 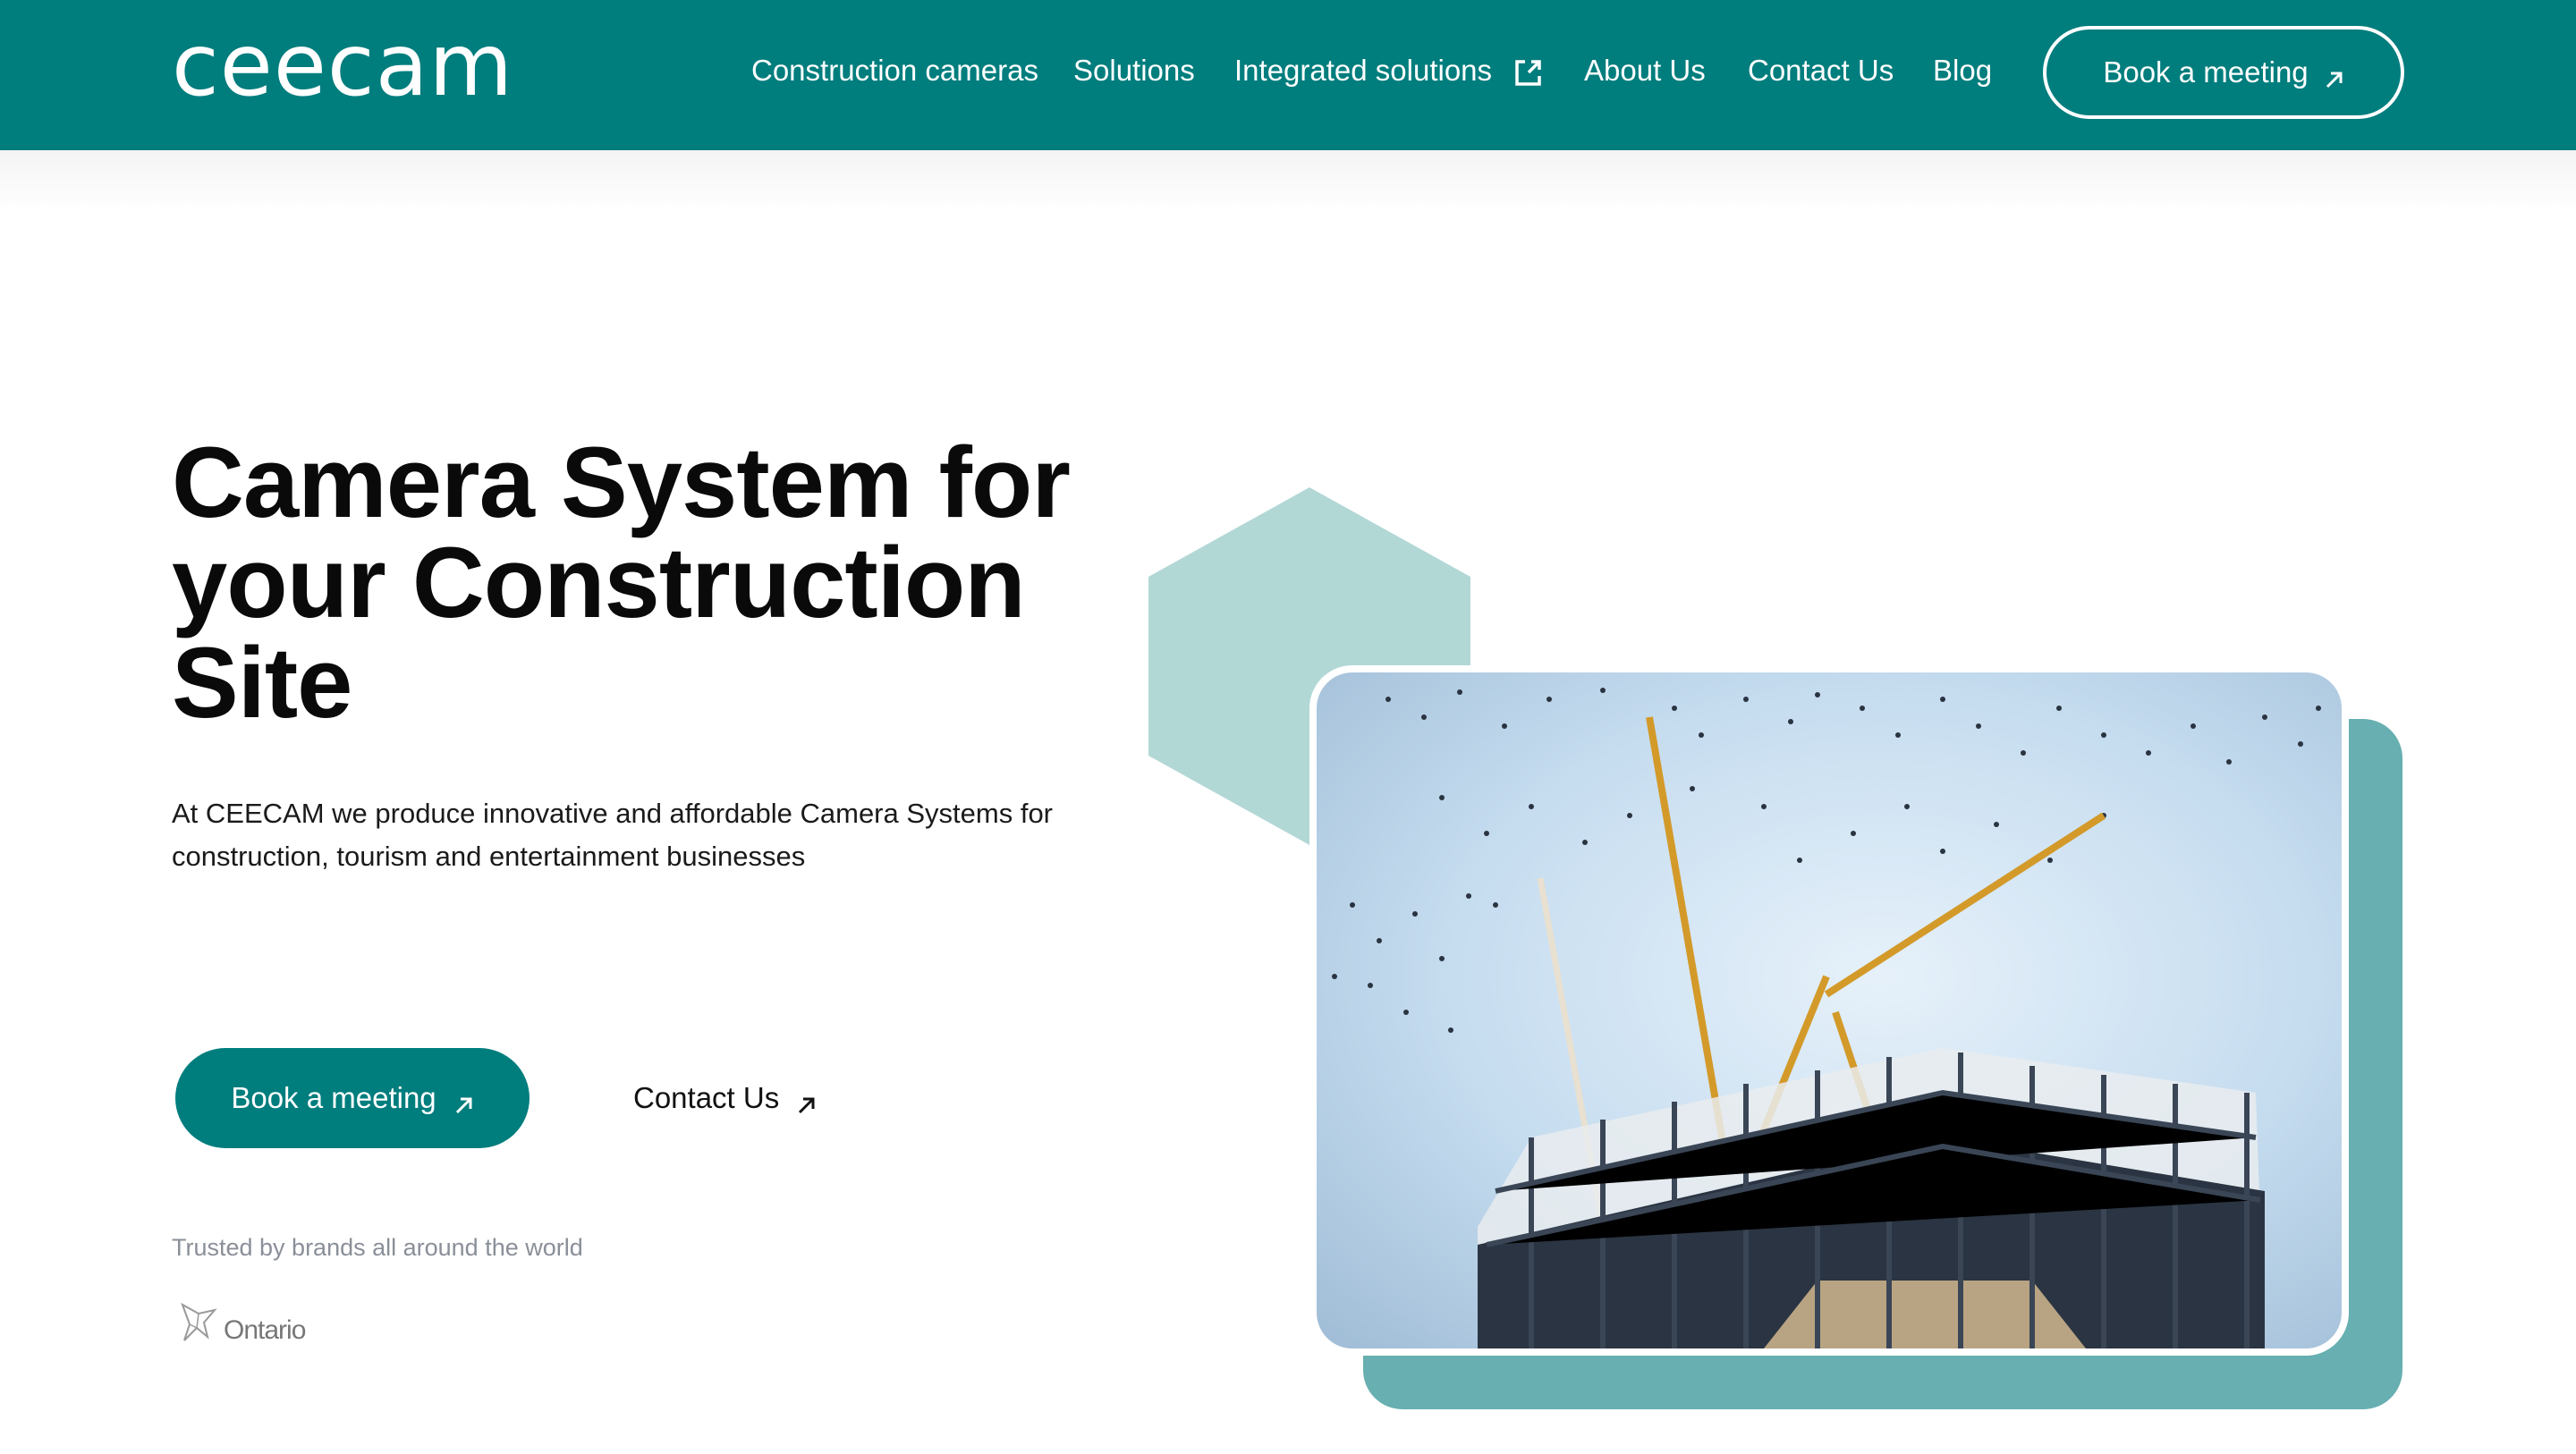 I want to click on header-book-meeting-label: Book a meeting, so click(x=2206, y=72).